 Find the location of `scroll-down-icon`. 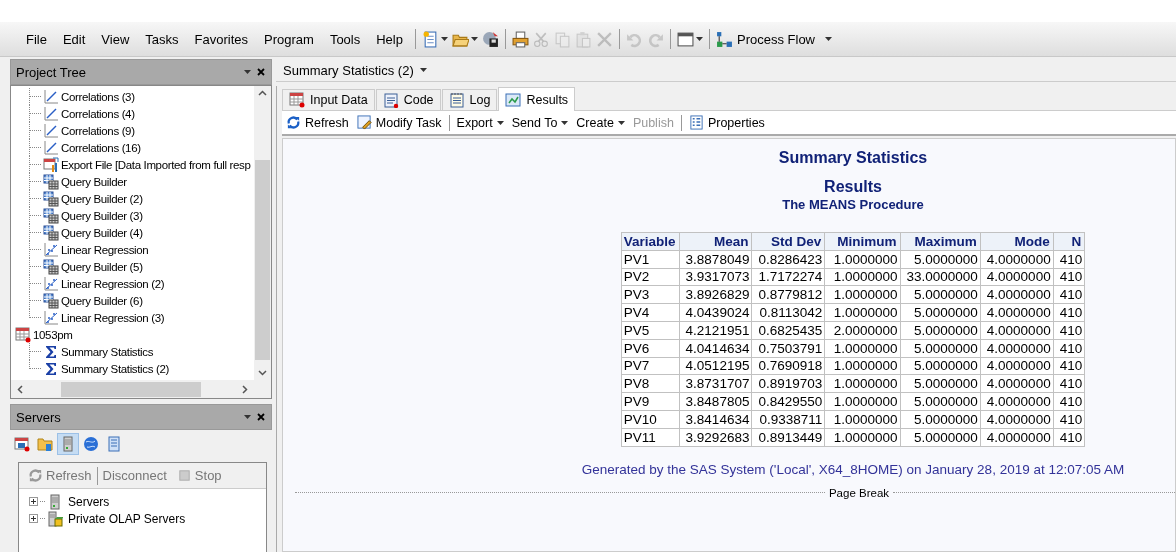

scroll-down-icon is located at coordinates (262, 373).